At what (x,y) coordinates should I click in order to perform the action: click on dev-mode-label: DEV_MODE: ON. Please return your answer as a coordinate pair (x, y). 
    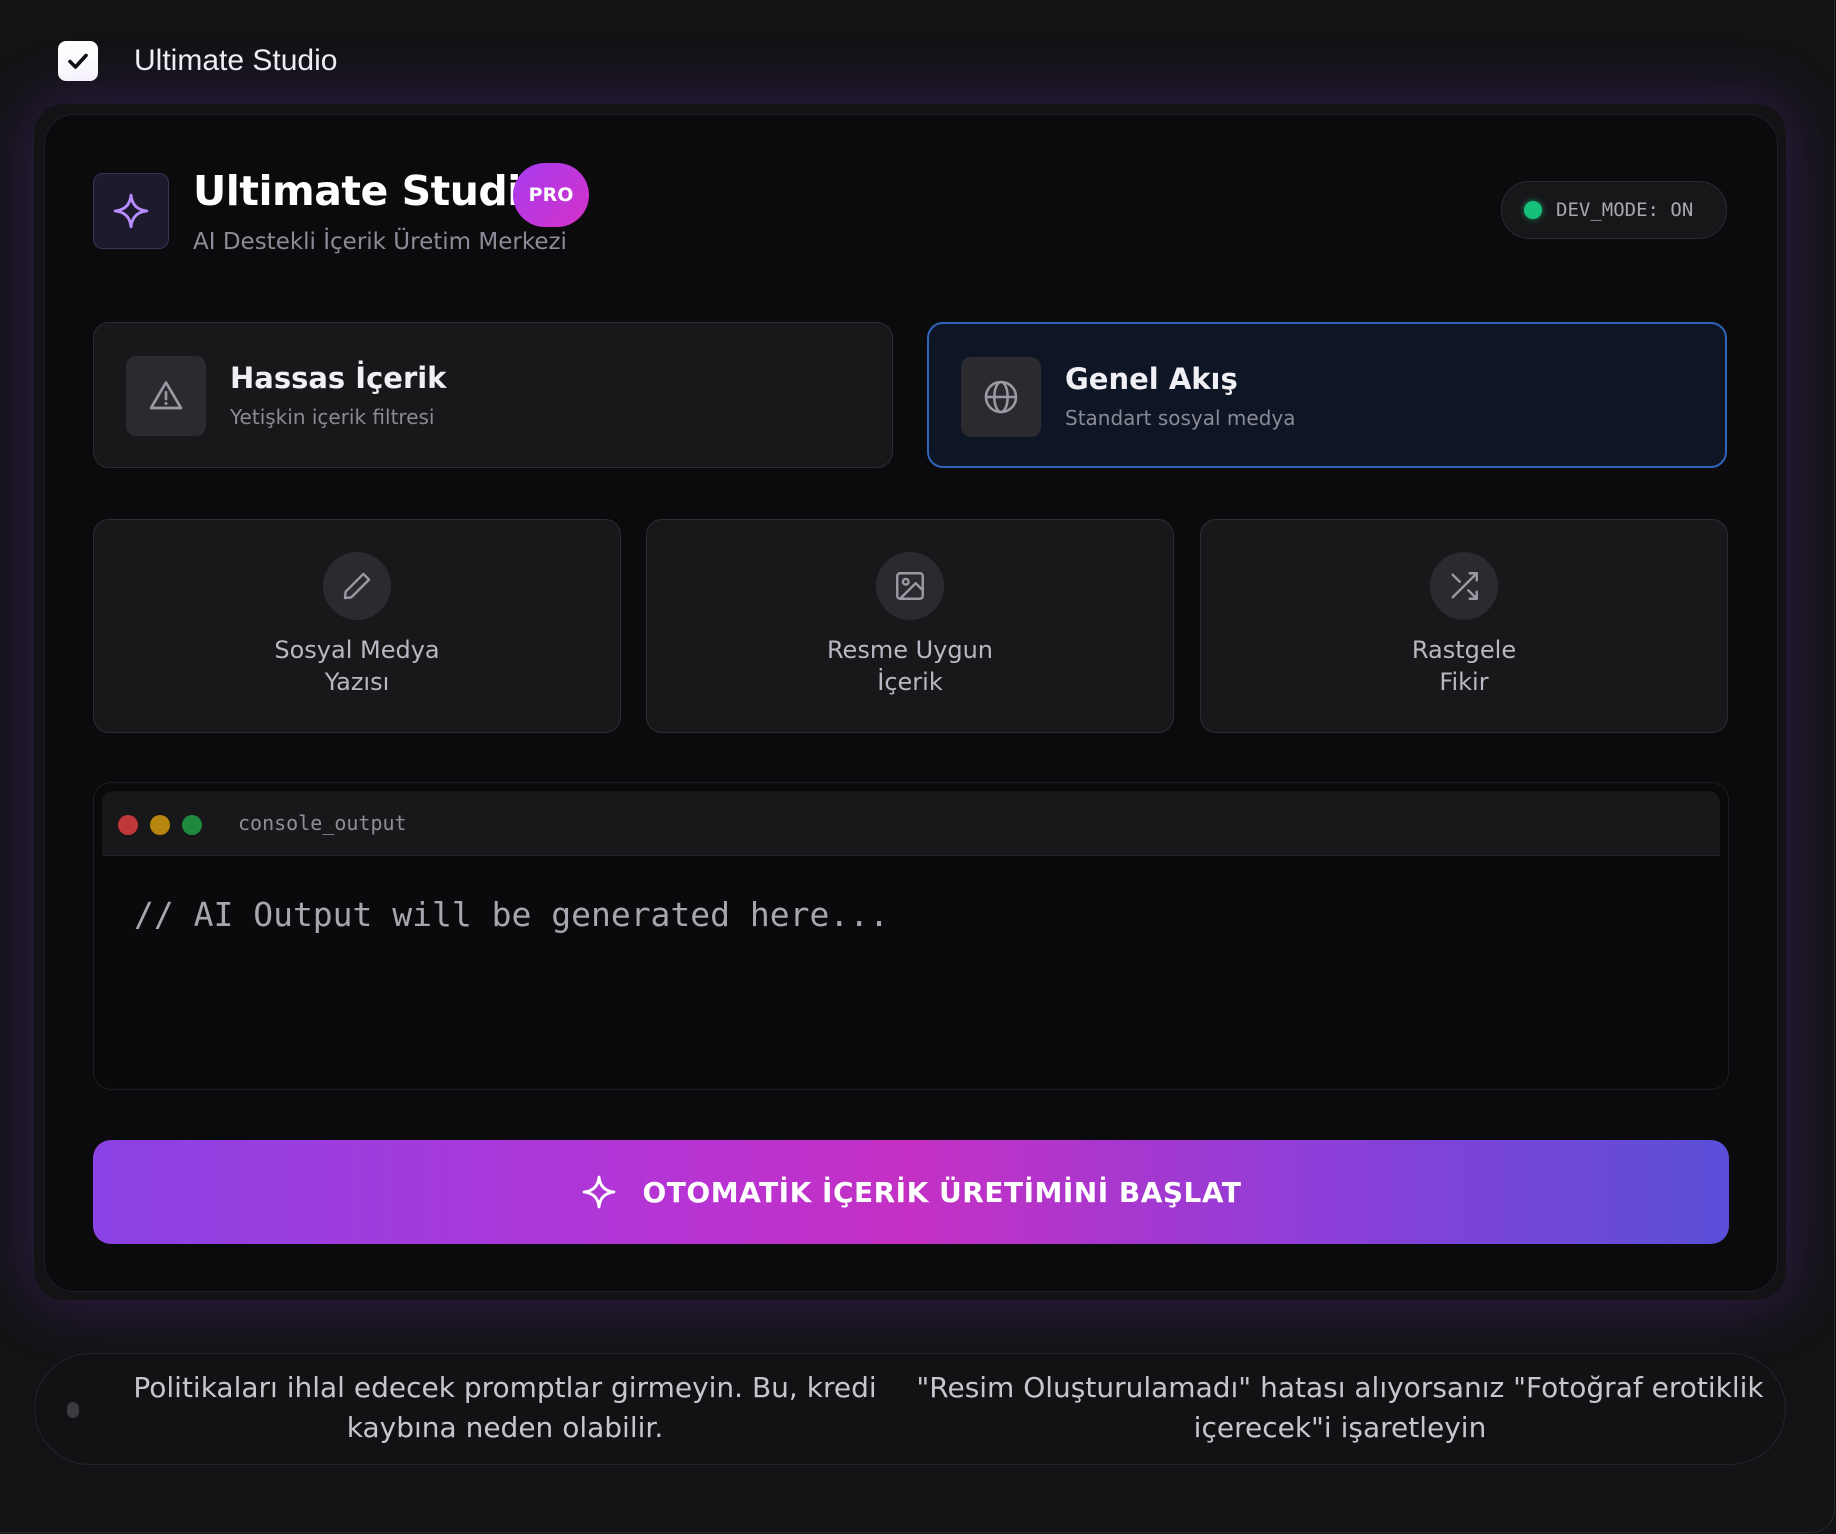
    Looking at the image, I should click on (1625, 210).